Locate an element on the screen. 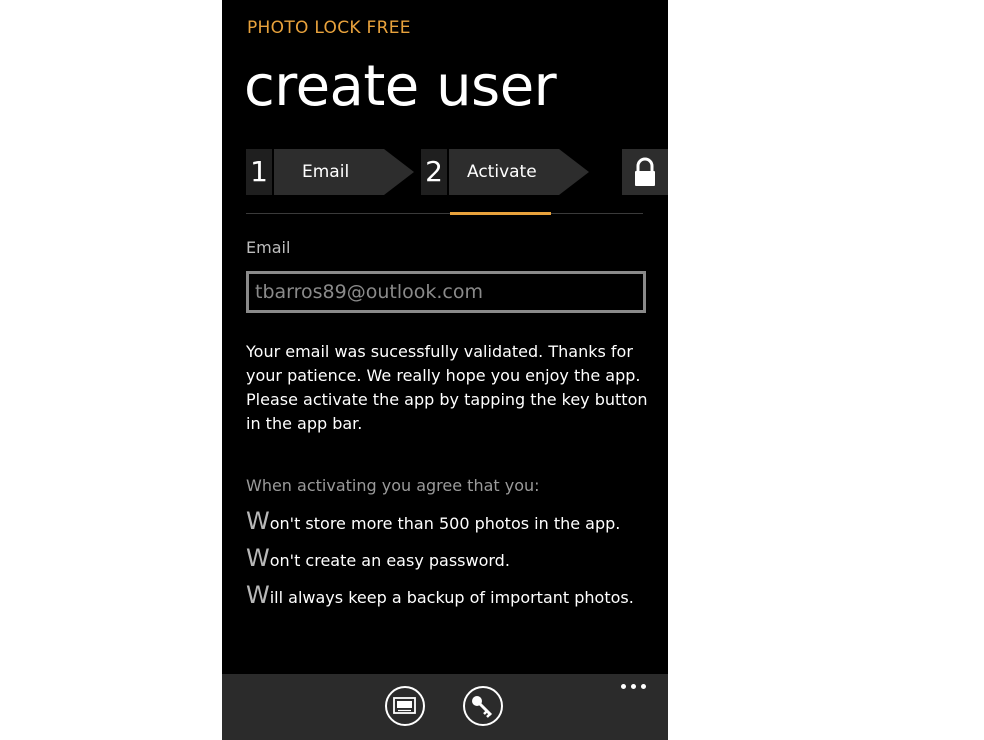 Image resolution: width=984 pixels, height=740 pixels. keyboard-abc-icon is located at coordinates (404, 705).